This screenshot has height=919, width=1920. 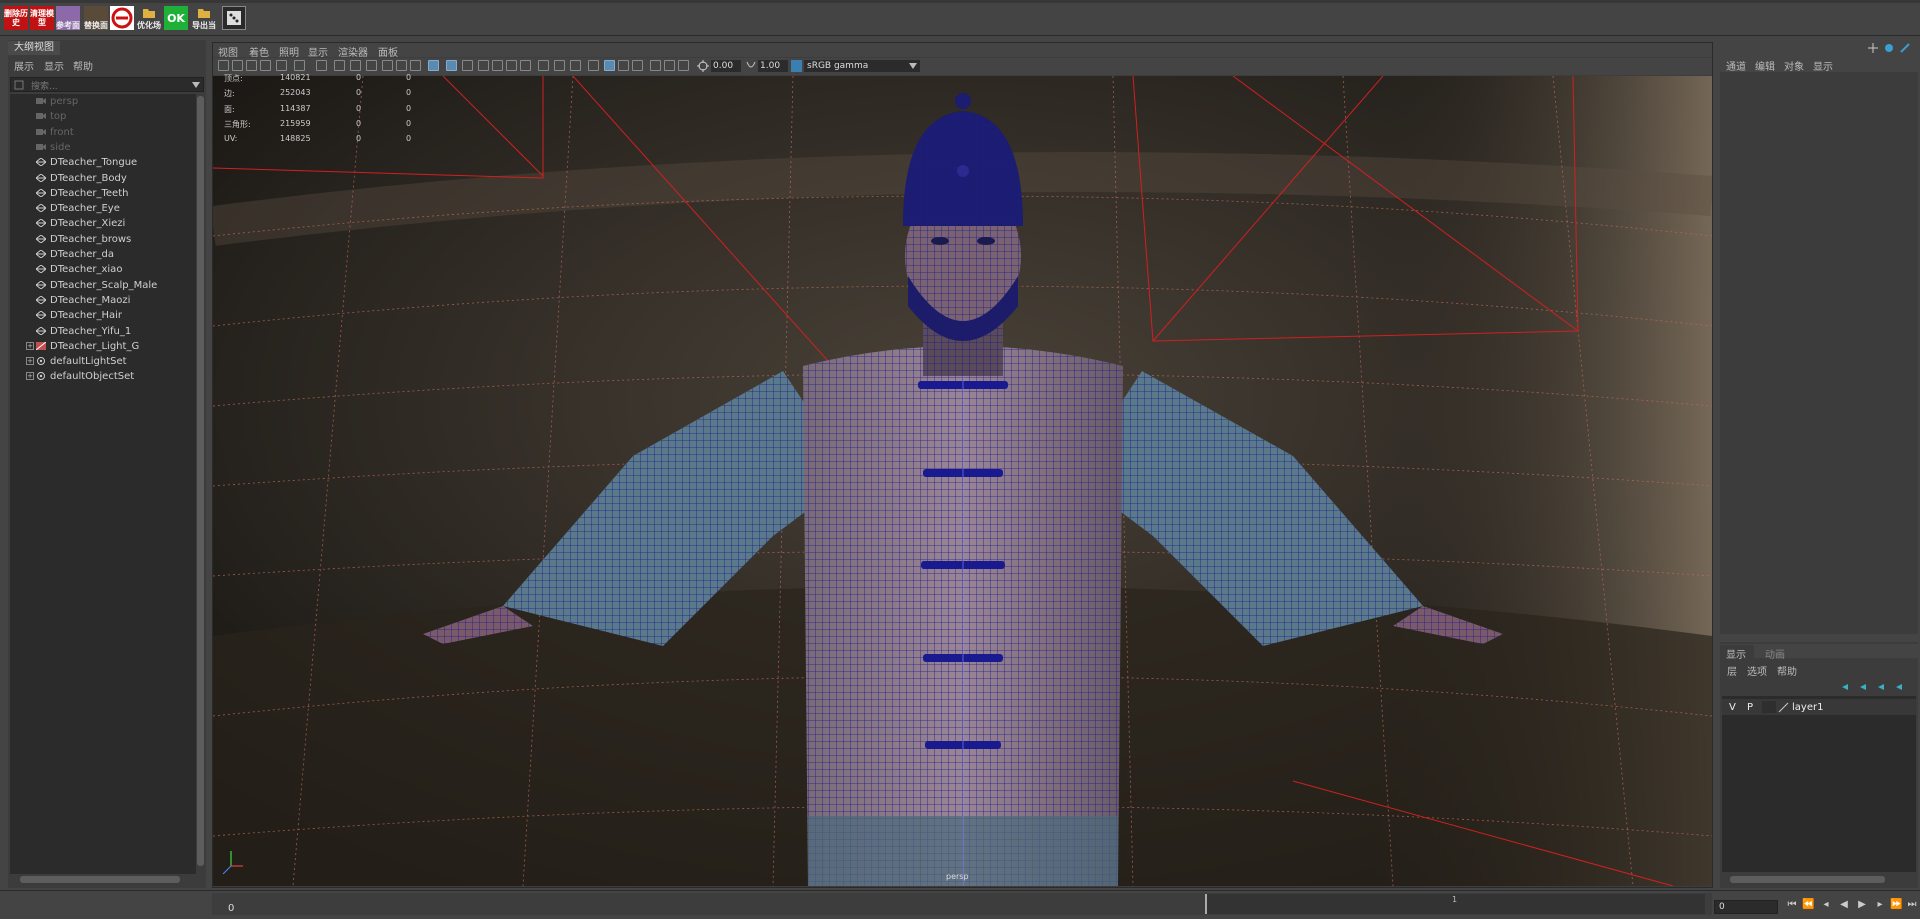 What do you see at coordinates (796, 66) in the screenshot?
I see `color-management-toggle` at bounding box center [796, 66].